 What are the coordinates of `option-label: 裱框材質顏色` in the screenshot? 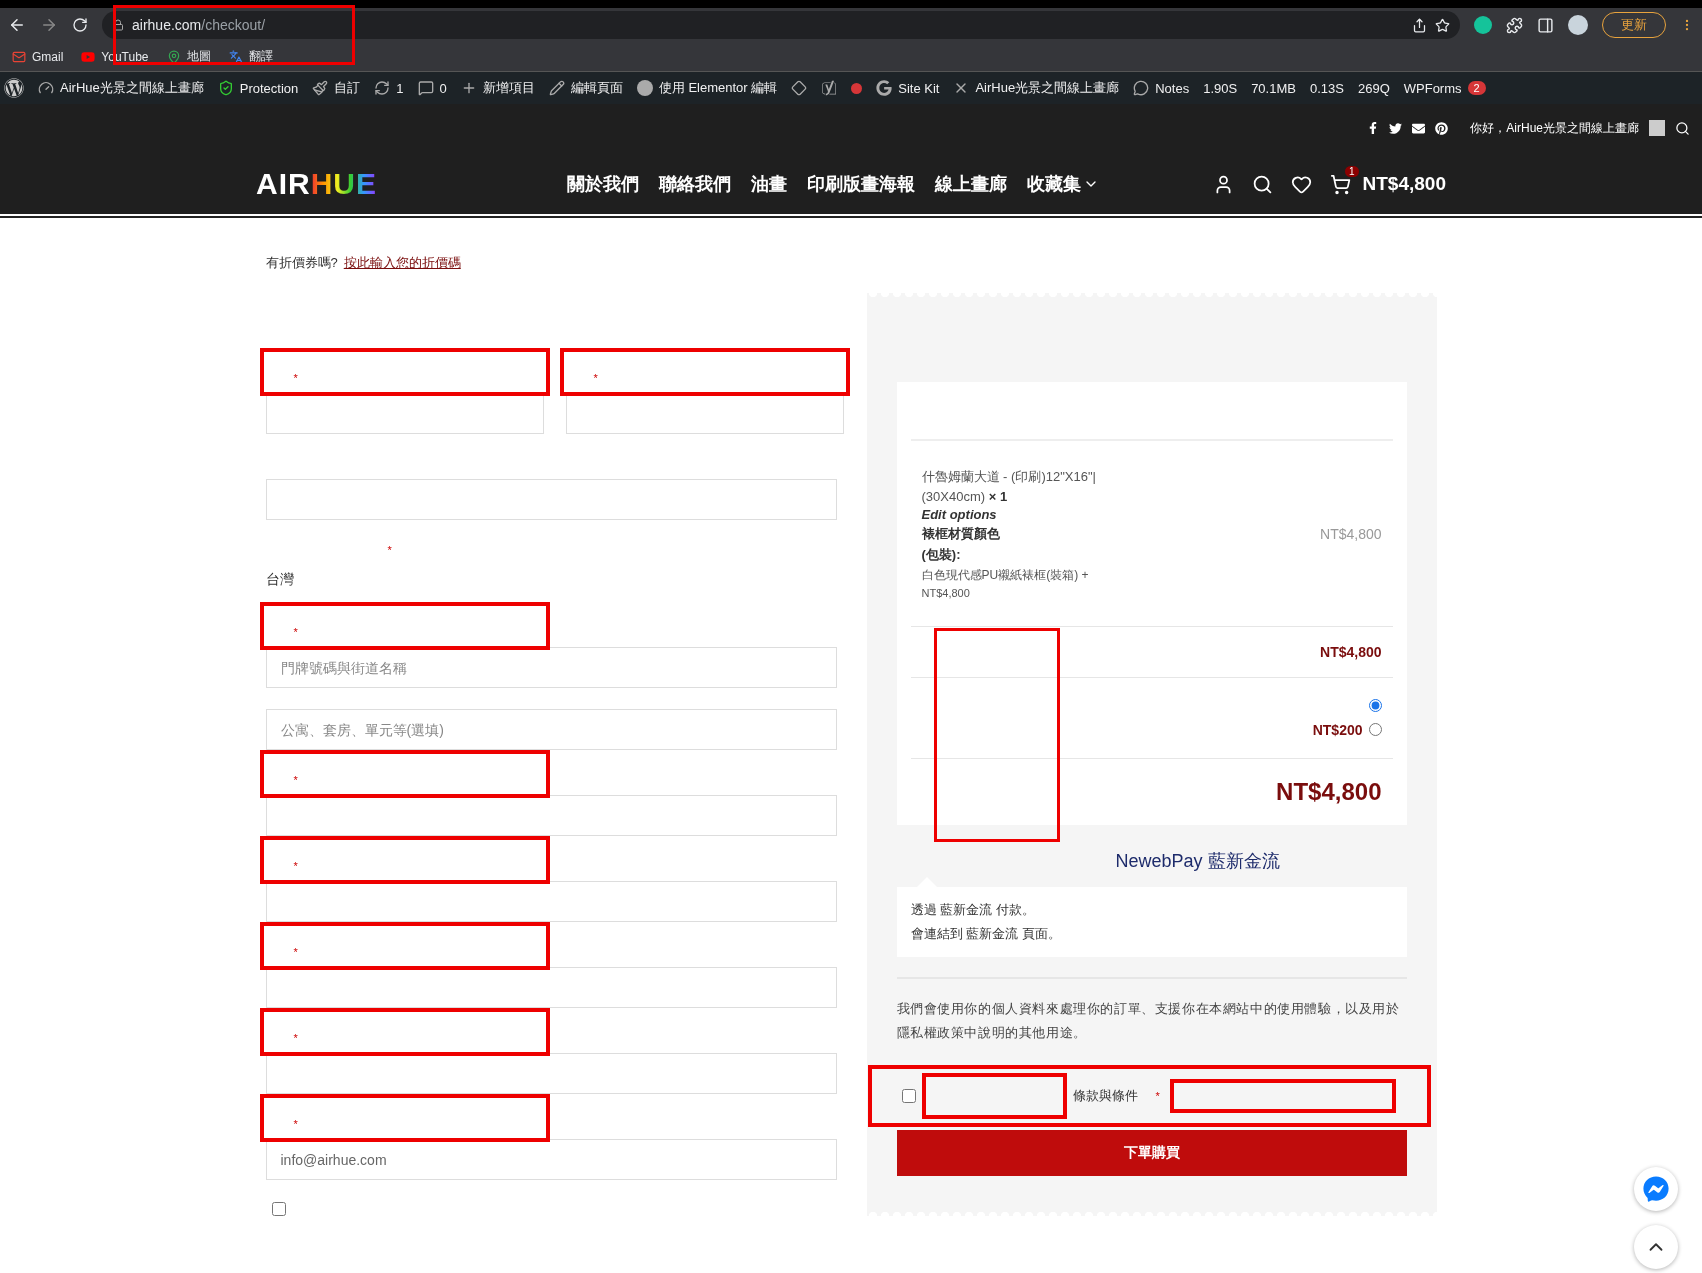 It's located at (961, 534).